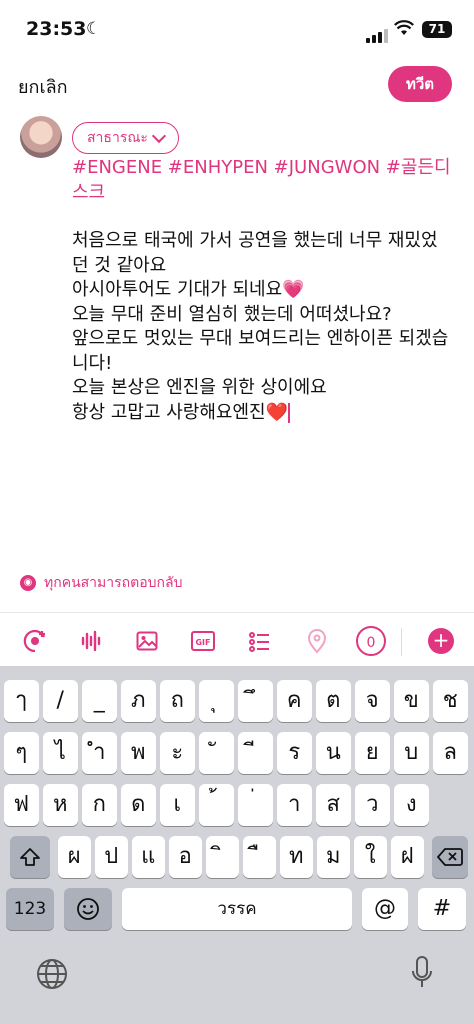  I want to click on emoji-key, so click(88, 909).